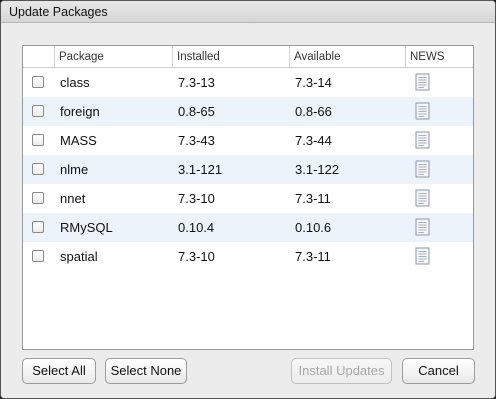 Image resolution: width=496 pixels, height=399 pixels. What do you see at coordinates (313, 111) in the screenshot?
I see `available-version: 0.8-66` at bounding box center [313, 111].